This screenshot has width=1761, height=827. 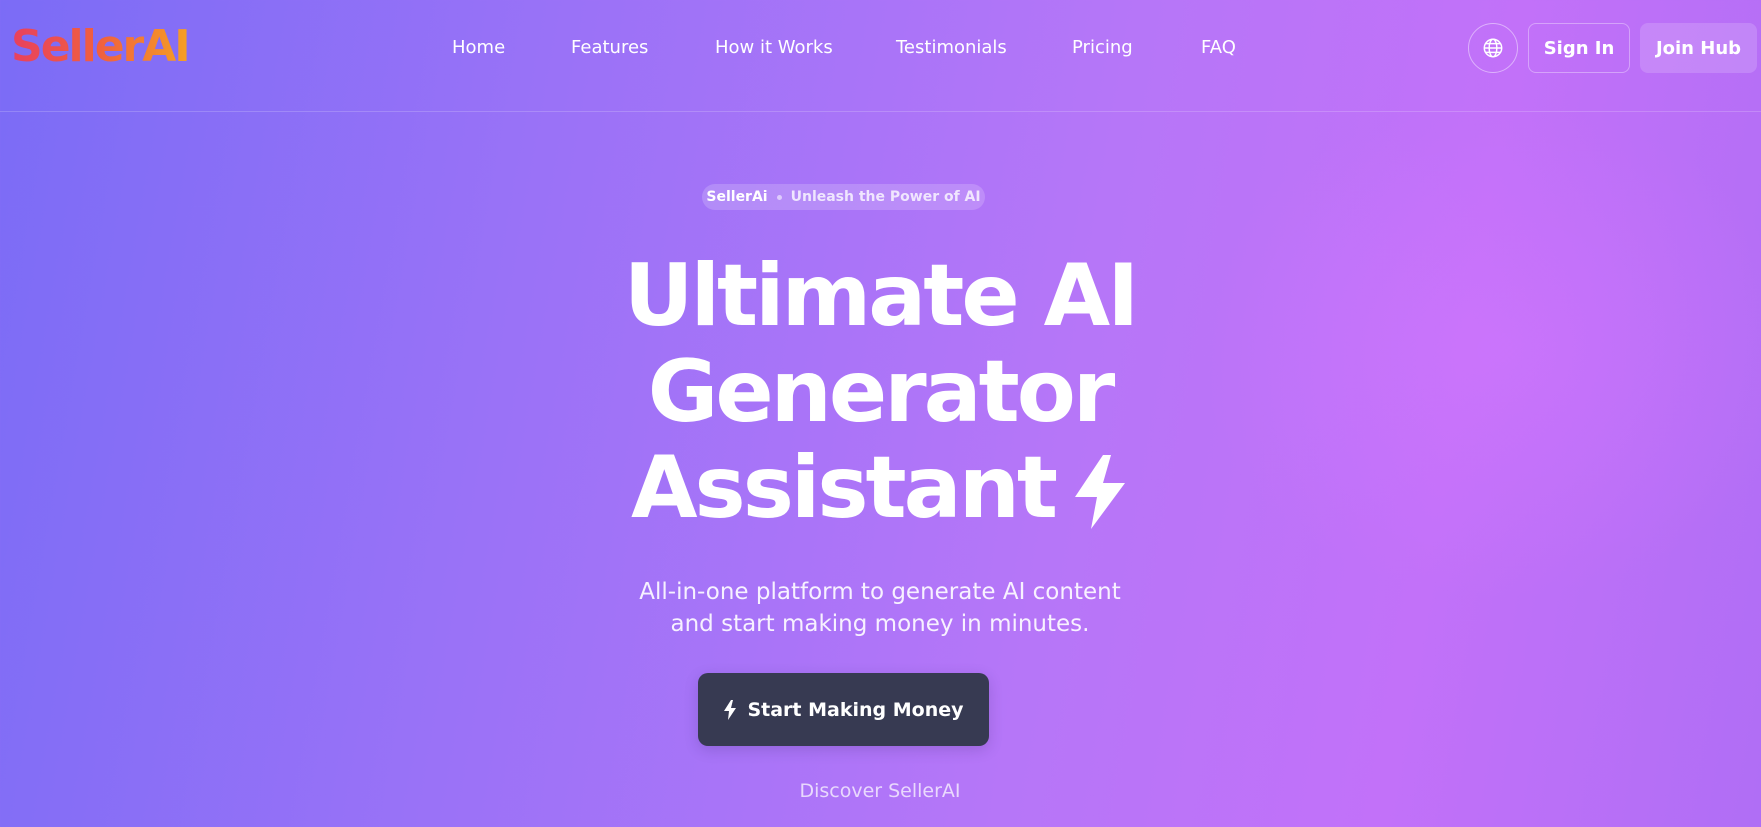 I want to click on hero-title-line: Assistant, so click(x=880, y=488).